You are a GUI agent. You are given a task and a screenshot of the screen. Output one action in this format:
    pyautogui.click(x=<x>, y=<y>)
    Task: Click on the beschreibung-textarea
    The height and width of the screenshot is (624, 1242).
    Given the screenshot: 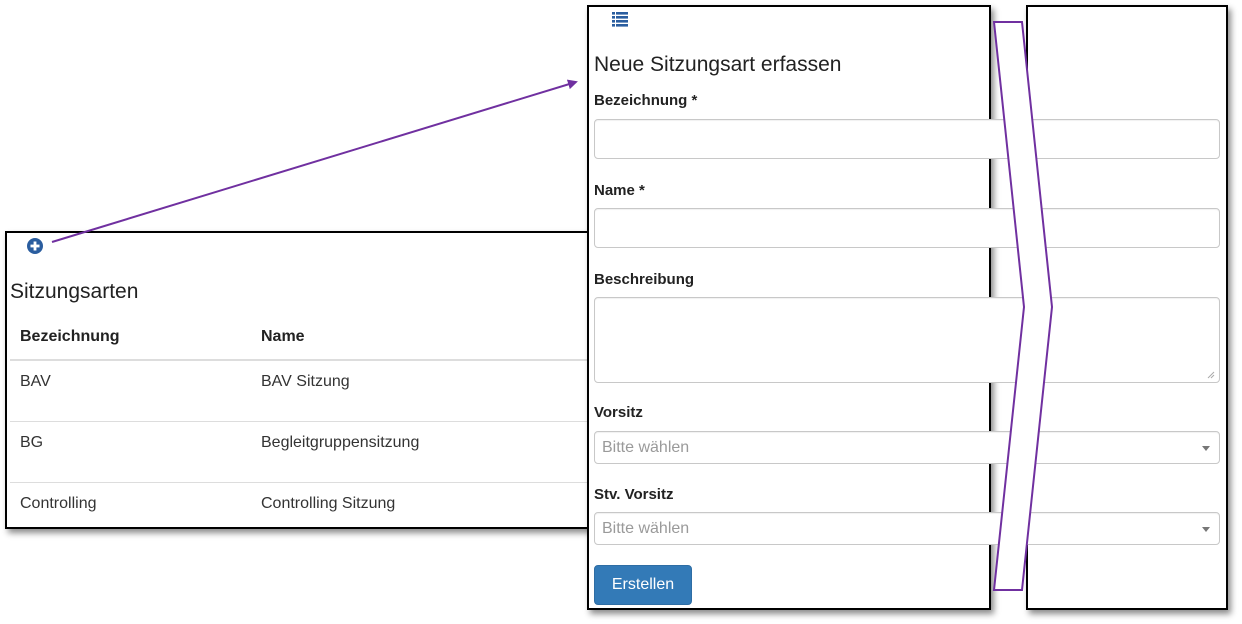 What is the action you would take?
    pyautogui.click(x=907, y=340)
    